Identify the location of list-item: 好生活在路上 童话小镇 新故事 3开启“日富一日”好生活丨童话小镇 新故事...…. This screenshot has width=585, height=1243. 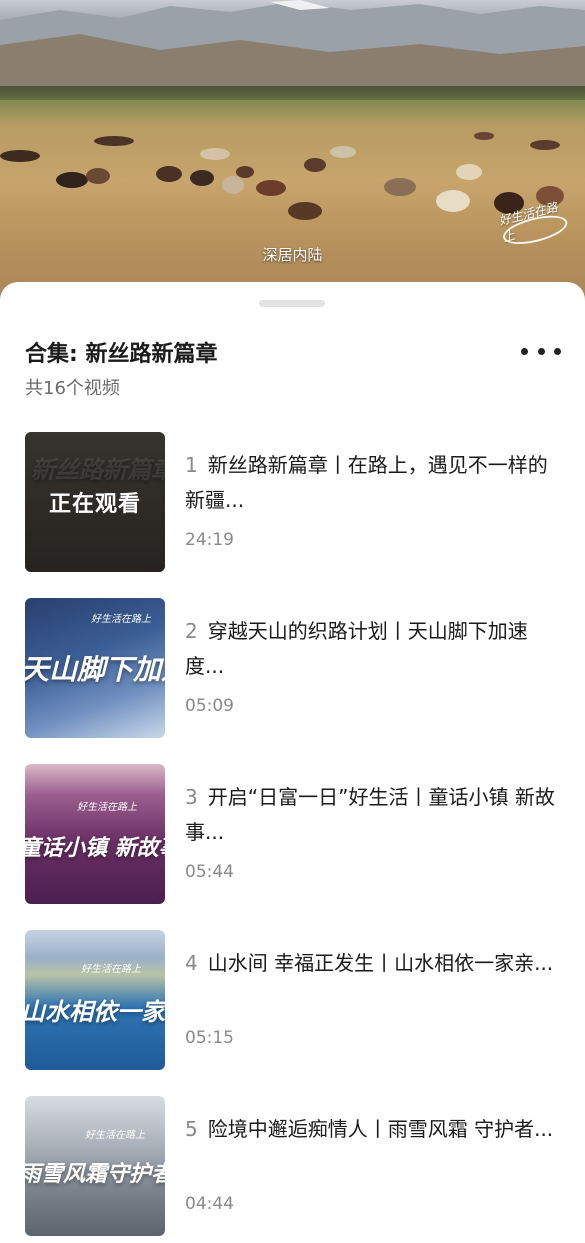
(295, 834).